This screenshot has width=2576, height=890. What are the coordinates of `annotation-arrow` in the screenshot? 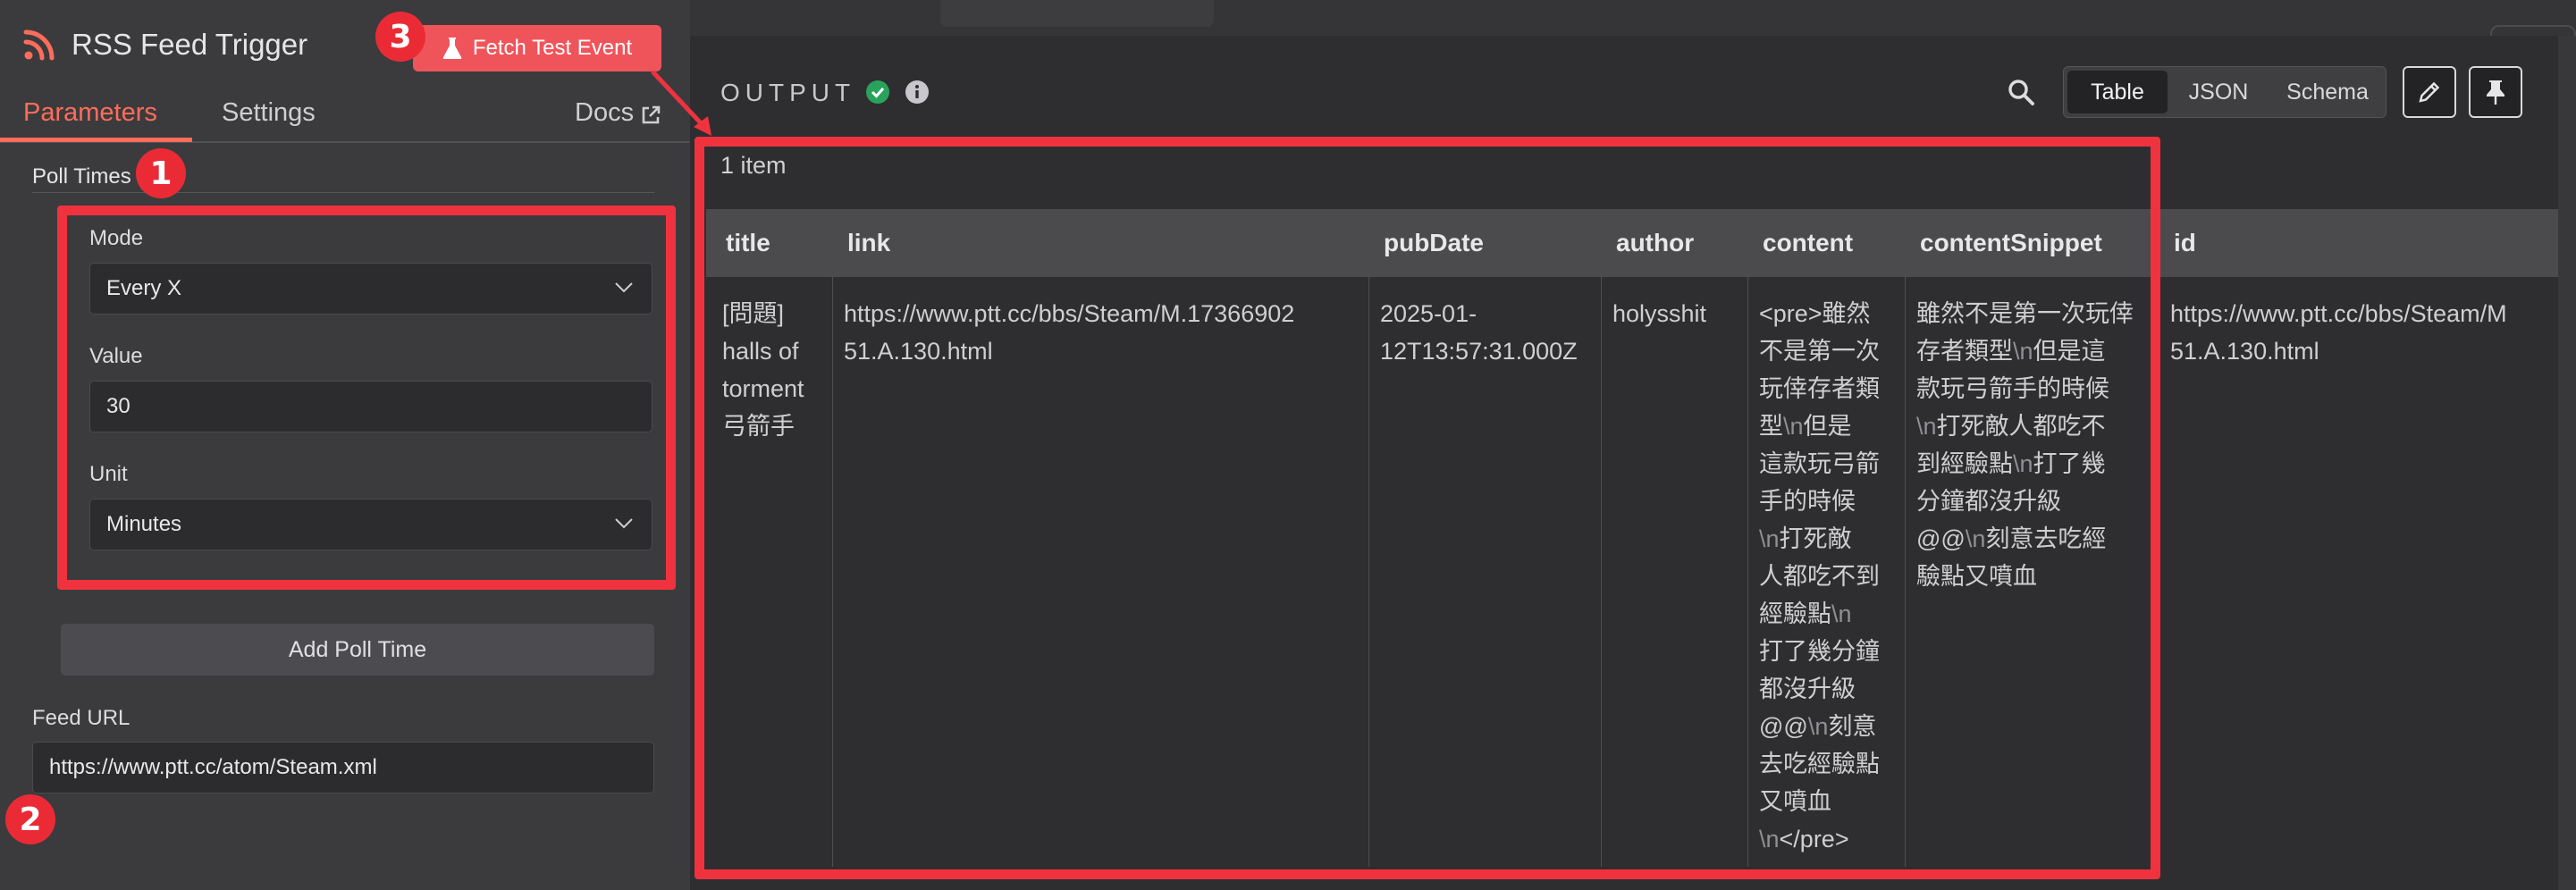 It's located at (681, 103).